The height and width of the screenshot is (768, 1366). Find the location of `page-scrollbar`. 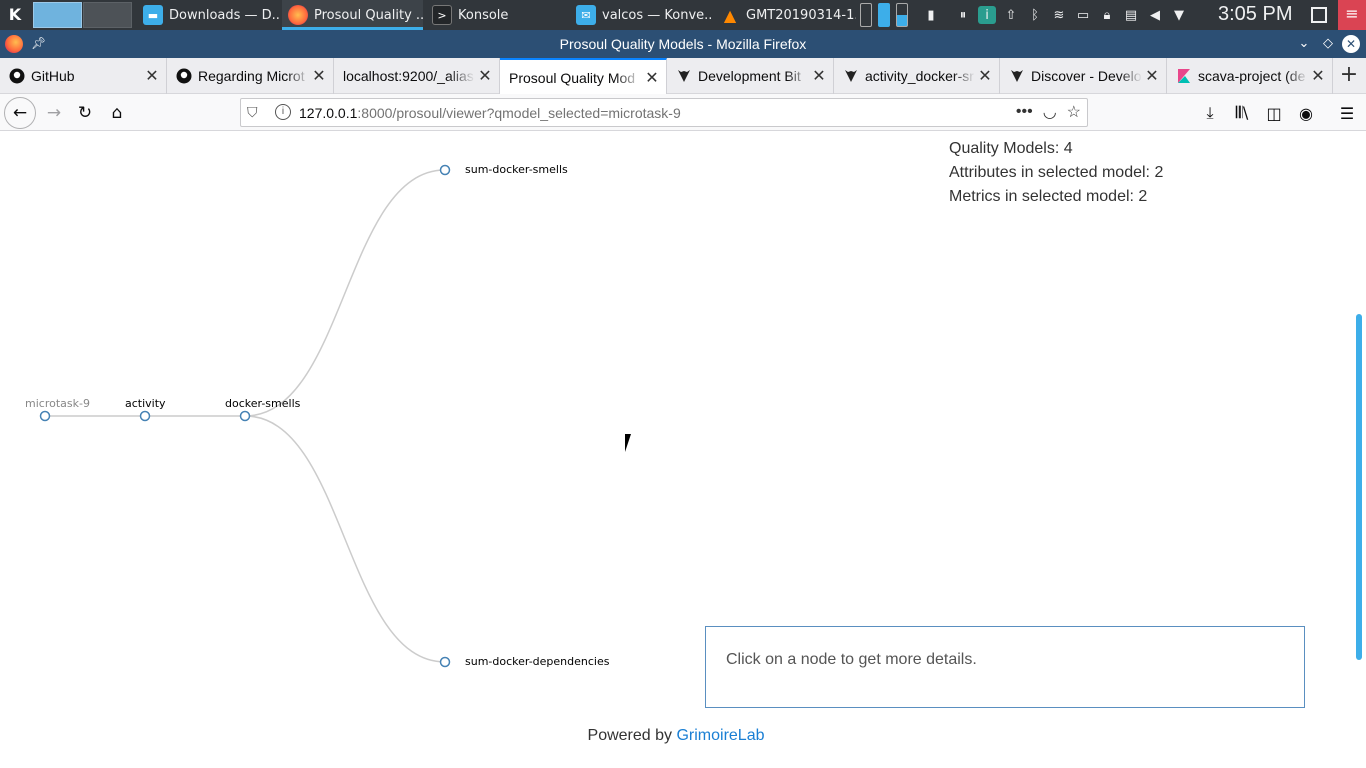

page-scrollbar is located at coordinates (1359, 450).